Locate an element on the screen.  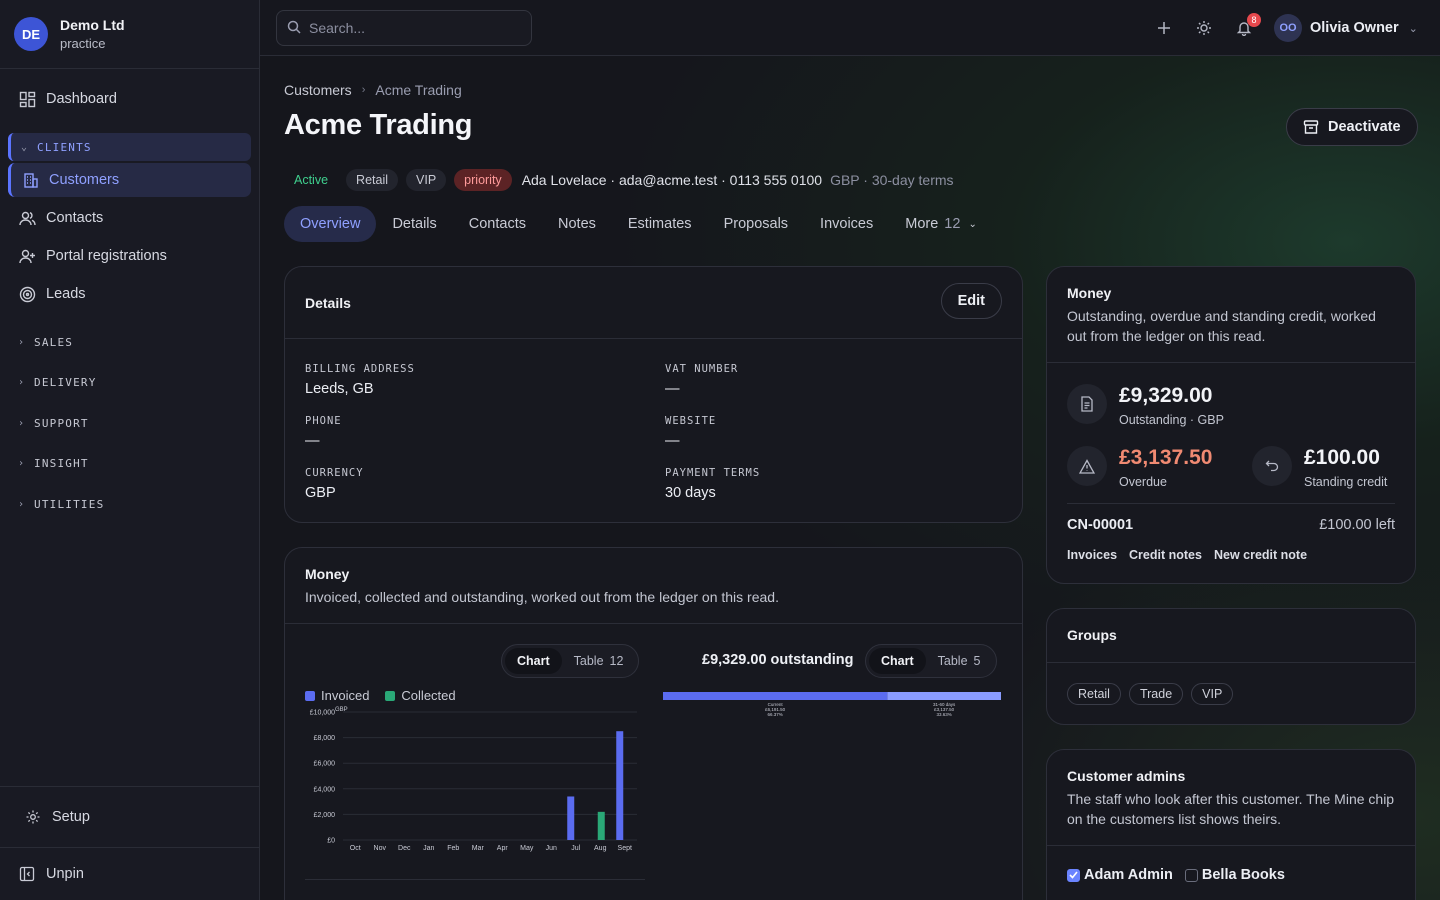
sidebar-item-contacts: Contacts is located at coordinates (129, 218).